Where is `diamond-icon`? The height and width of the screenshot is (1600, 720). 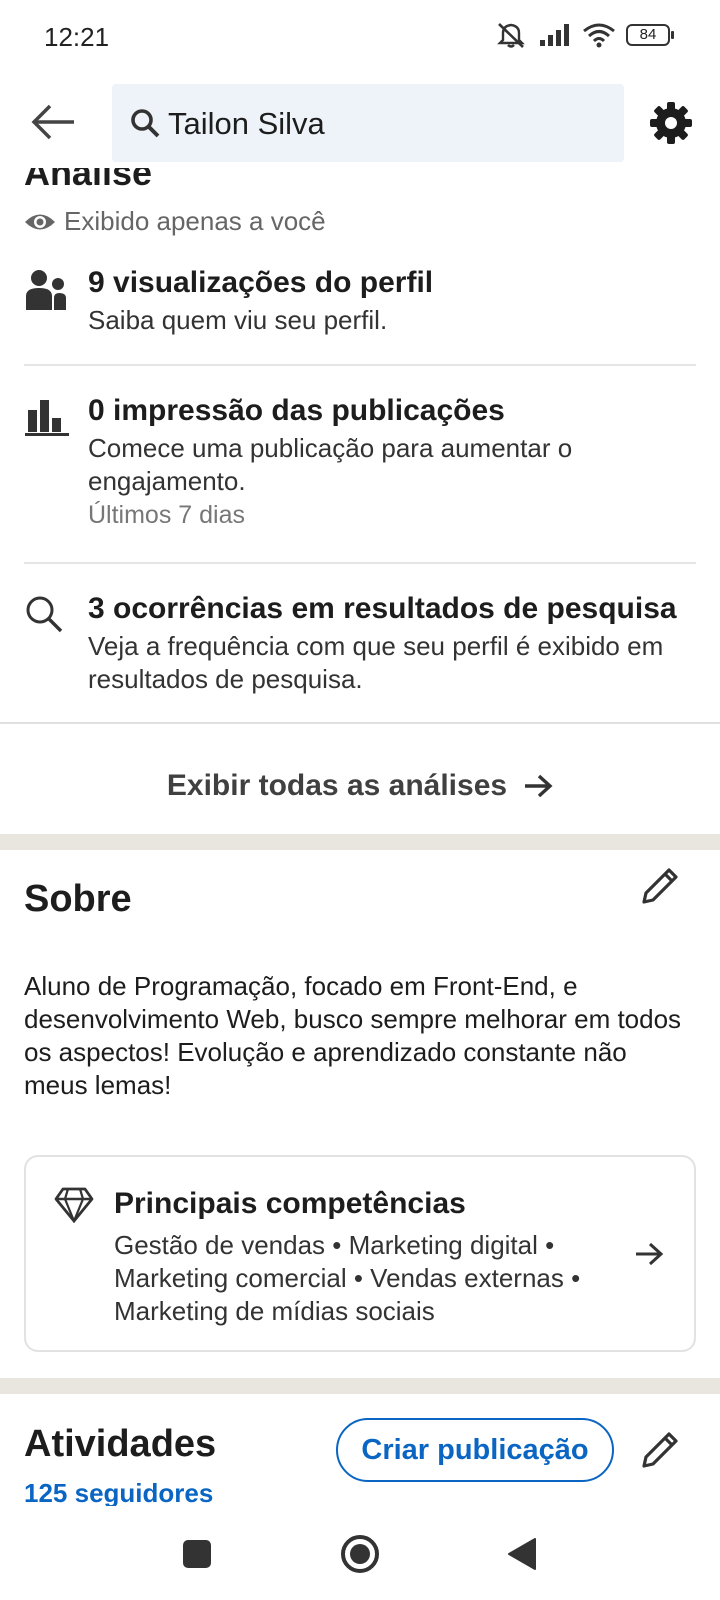
diamond-icon is located at coordinates (74, 1207).